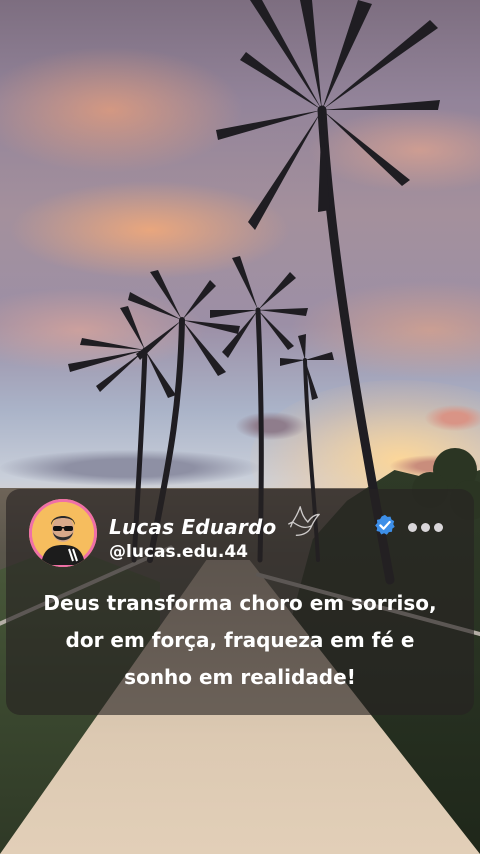  I want to click on dove-icon, so click(304, 521).